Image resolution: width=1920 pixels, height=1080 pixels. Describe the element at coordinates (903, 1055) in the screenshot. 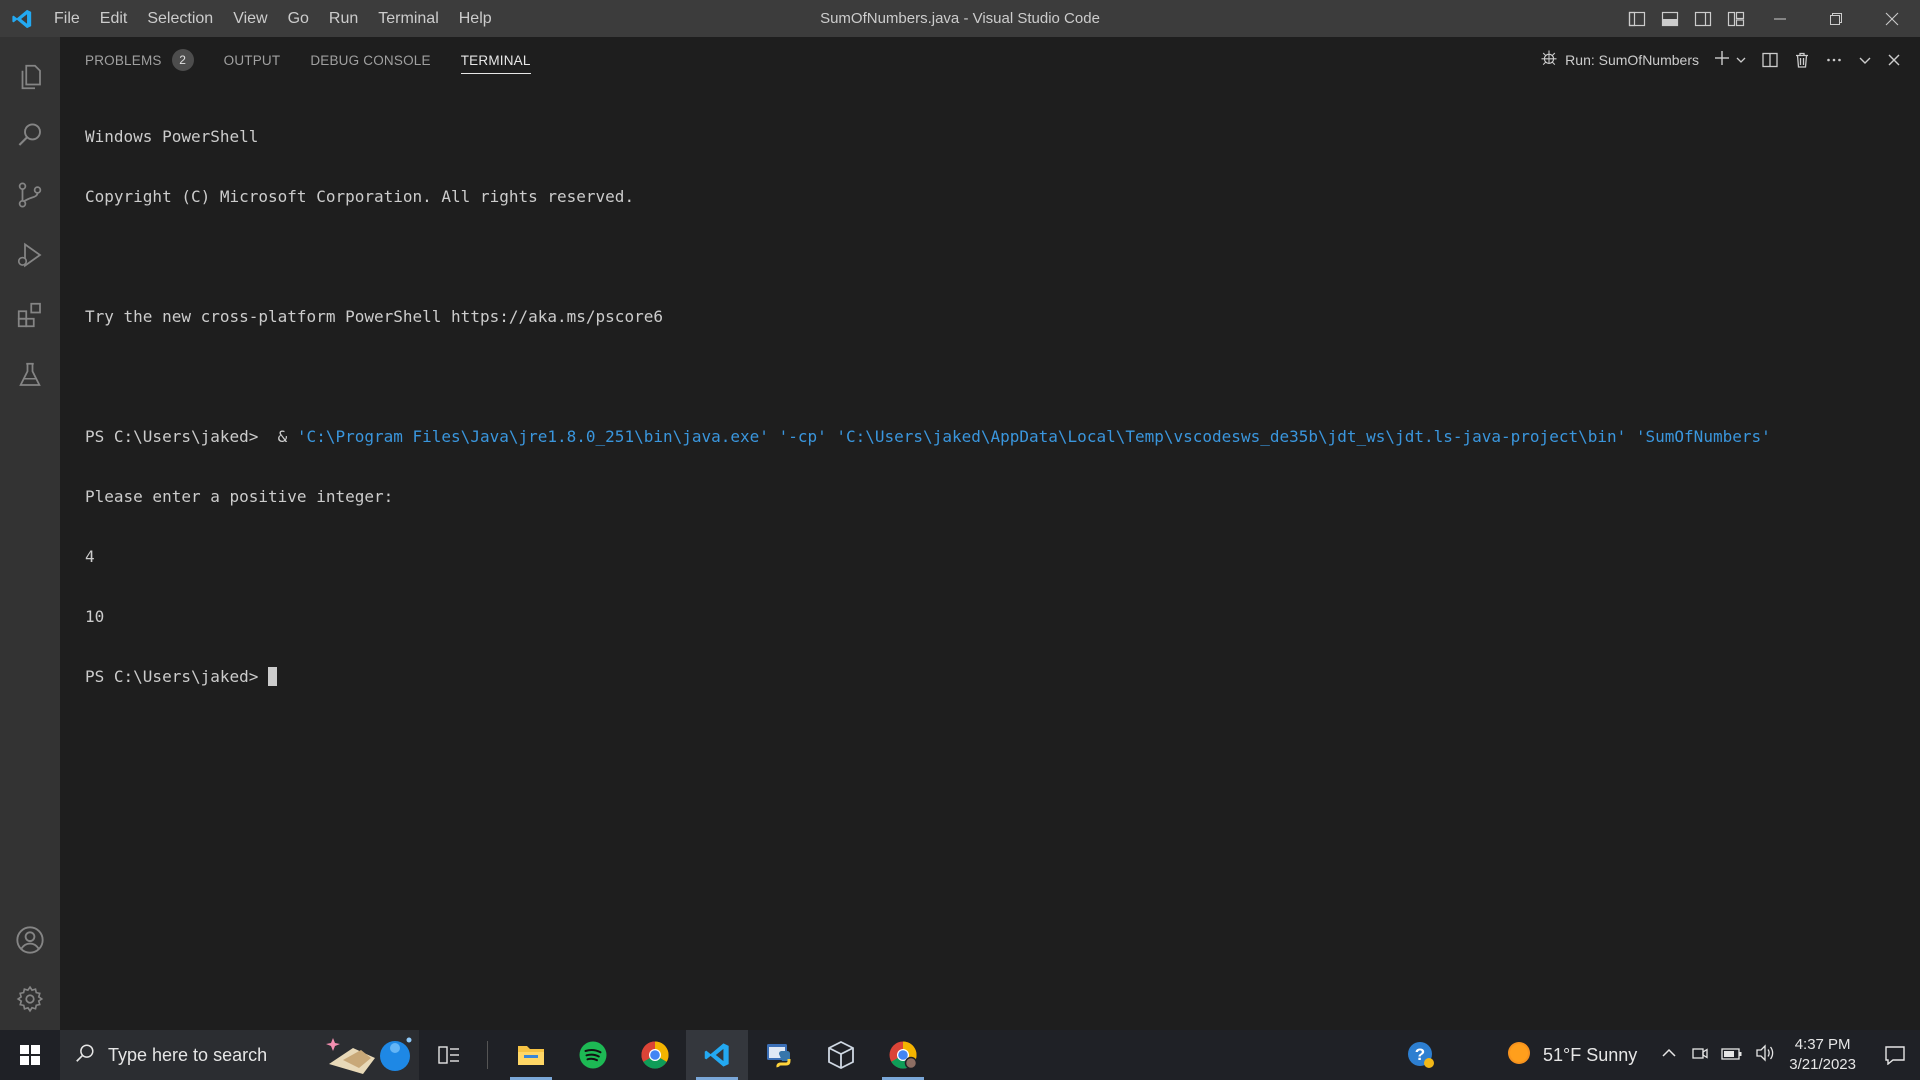

I see `chrome-profile-icon` at that location.